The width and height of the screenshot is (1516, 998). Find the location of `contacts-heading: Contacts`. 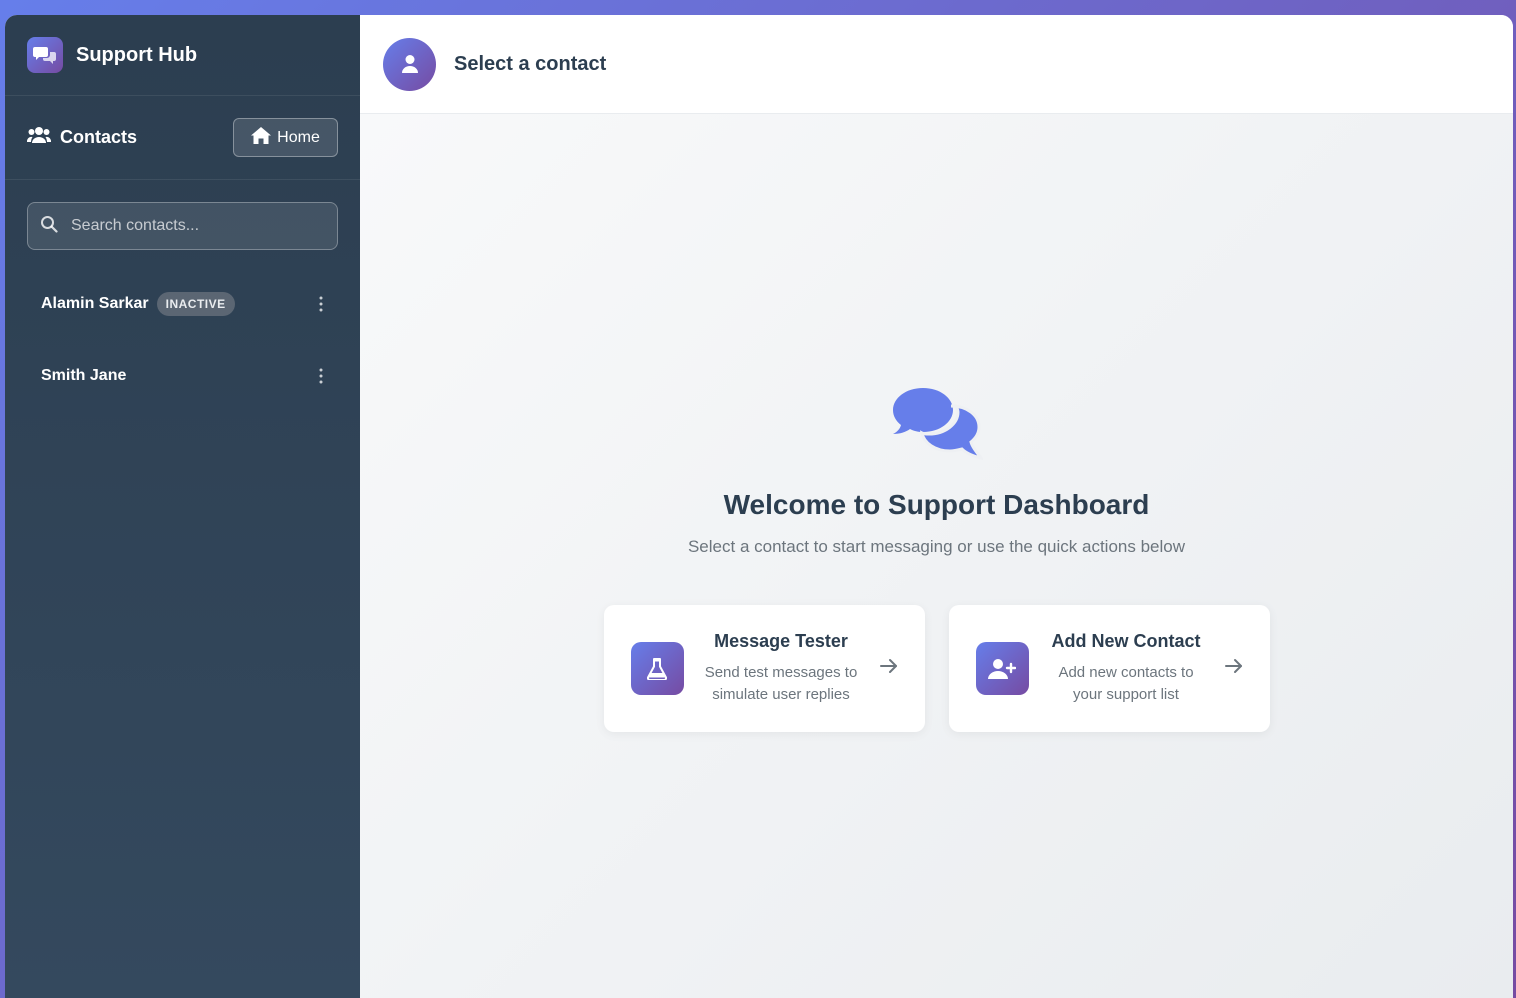

contacts-heading: Contacts is located at coordinates (82, 137).